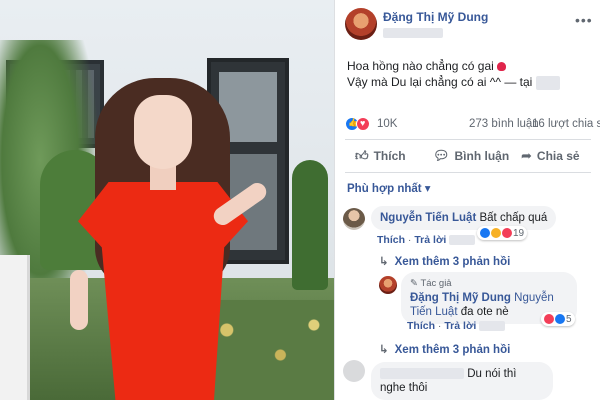 The image size is (600, 400). Describe the element at coordinates (440, 82) in the screenshot. I see `post-text-line2: Vậy mà Du lại chẳng có ai ^^ — tại` at that location.